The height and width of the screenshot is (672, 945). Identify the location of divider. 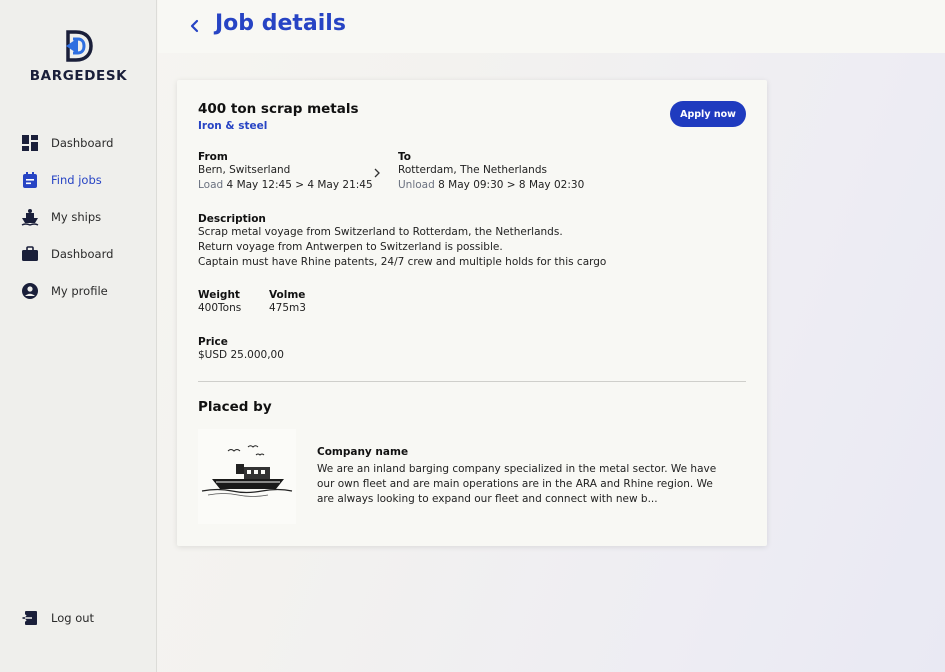
(472, 381).